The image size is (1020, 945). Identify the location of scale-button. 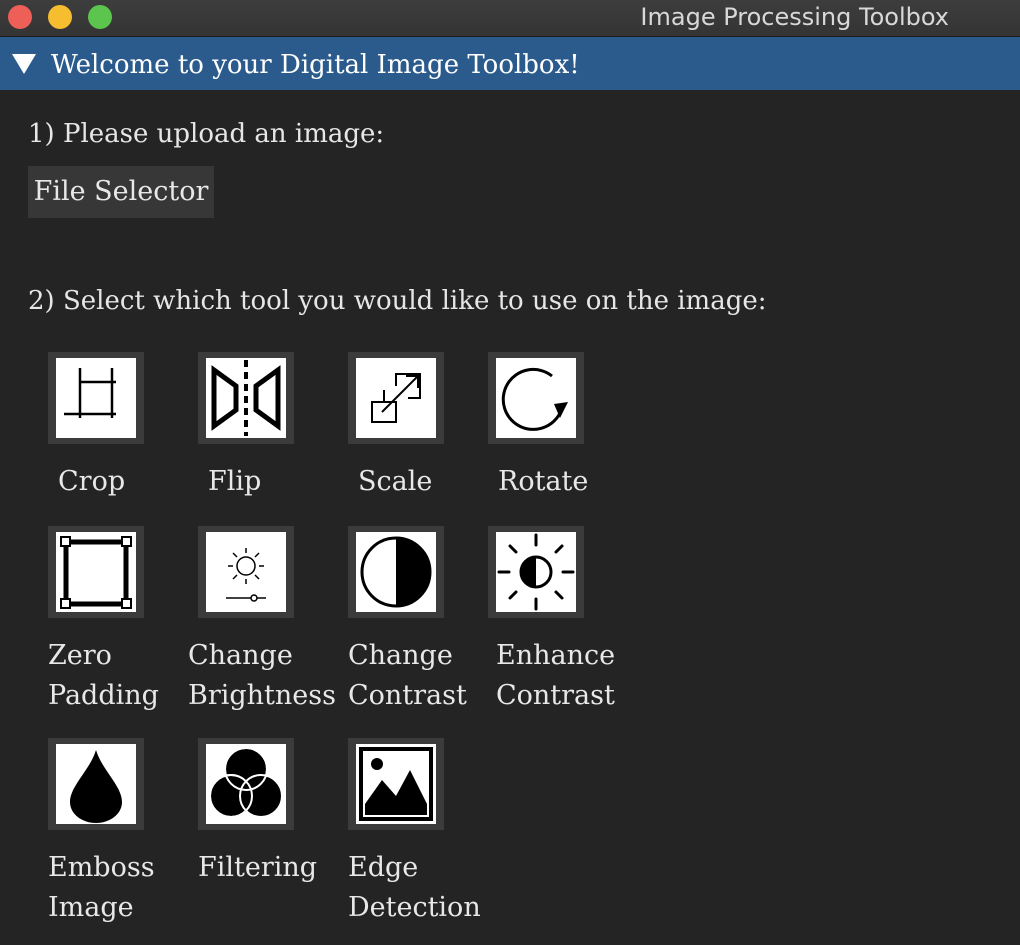
(396, 398).